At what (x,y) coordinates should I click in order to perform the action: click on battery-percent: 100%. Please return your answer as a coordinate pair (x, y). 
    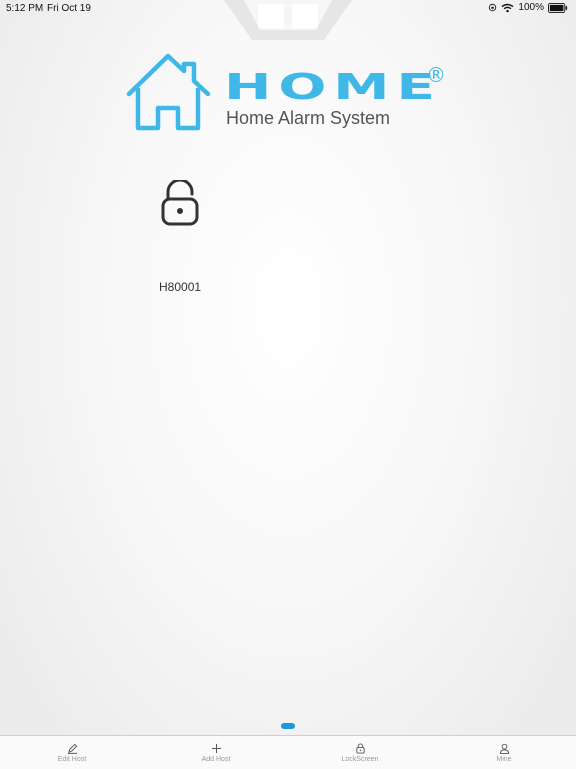
    Looking at the image, I should click on (531, 7).